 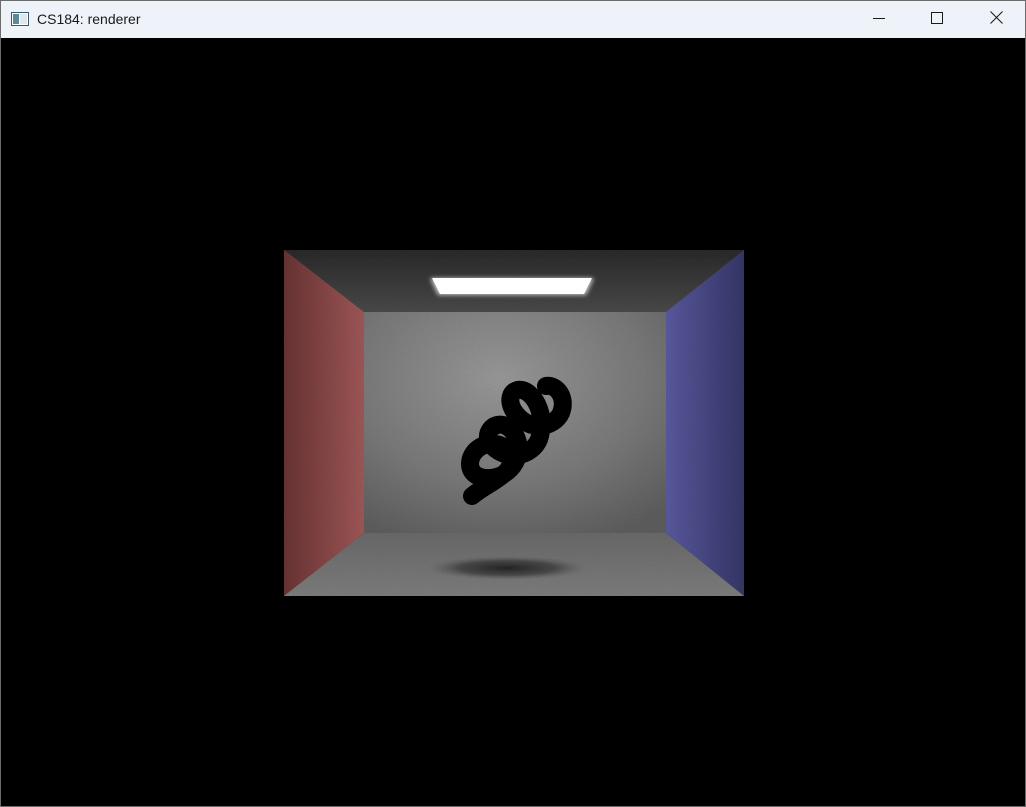 I want to click on maximize-icon, so click(x=937, y=20).